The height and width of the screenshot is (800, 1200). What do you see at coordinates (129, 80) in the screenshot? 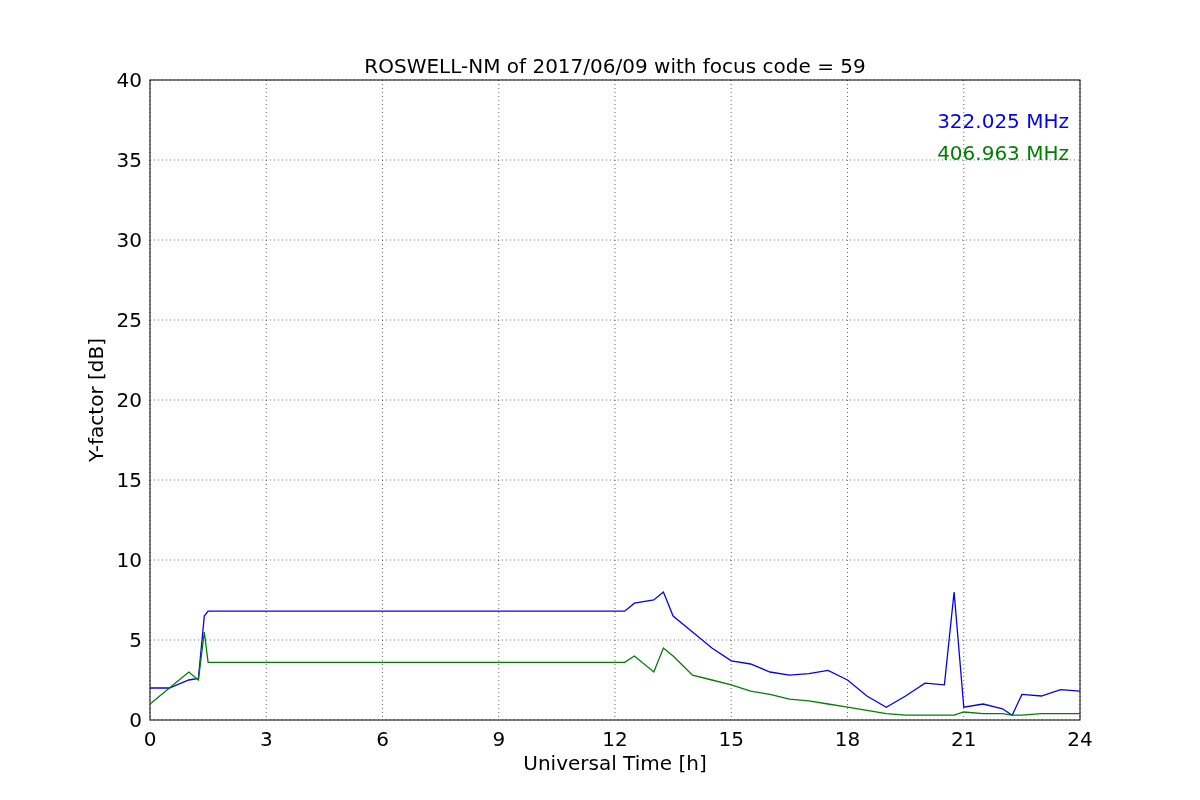
I see `tick-label: 40` at bounding box center [129, 80].